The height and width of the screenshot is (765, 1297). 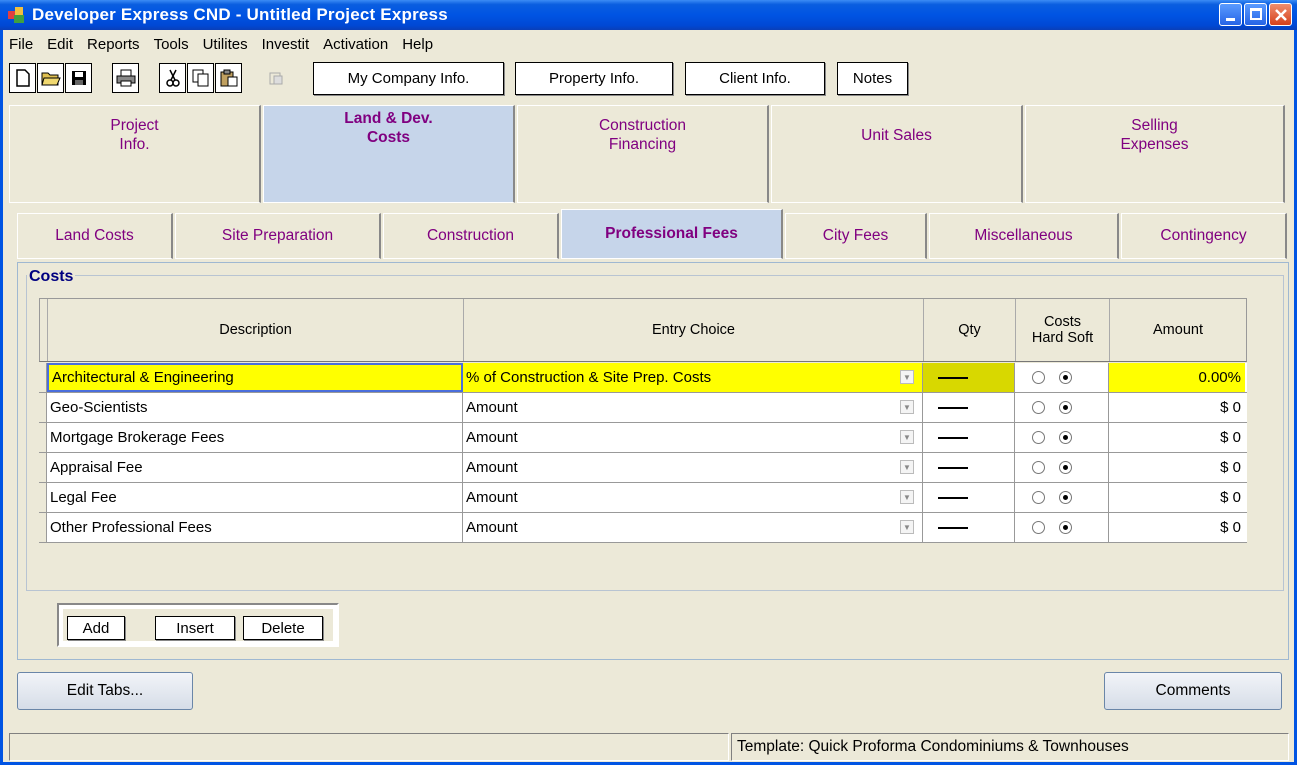 I want to click on tab-construction-financing: Construction Financing, so click(x=643, y=154).